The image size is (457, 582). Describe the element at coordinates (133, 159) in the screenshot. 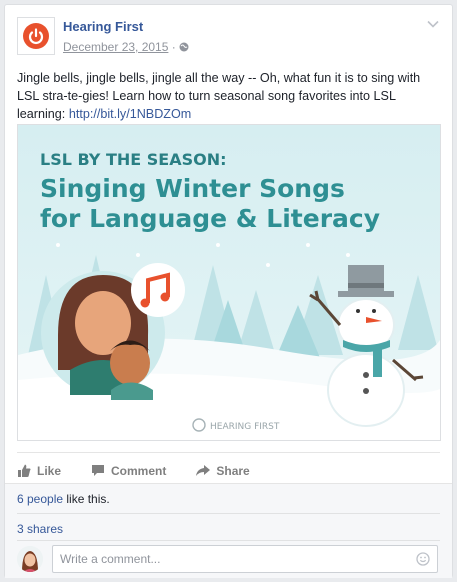

I see `image-kicker: LSL BY THE SEASON:` at that location.